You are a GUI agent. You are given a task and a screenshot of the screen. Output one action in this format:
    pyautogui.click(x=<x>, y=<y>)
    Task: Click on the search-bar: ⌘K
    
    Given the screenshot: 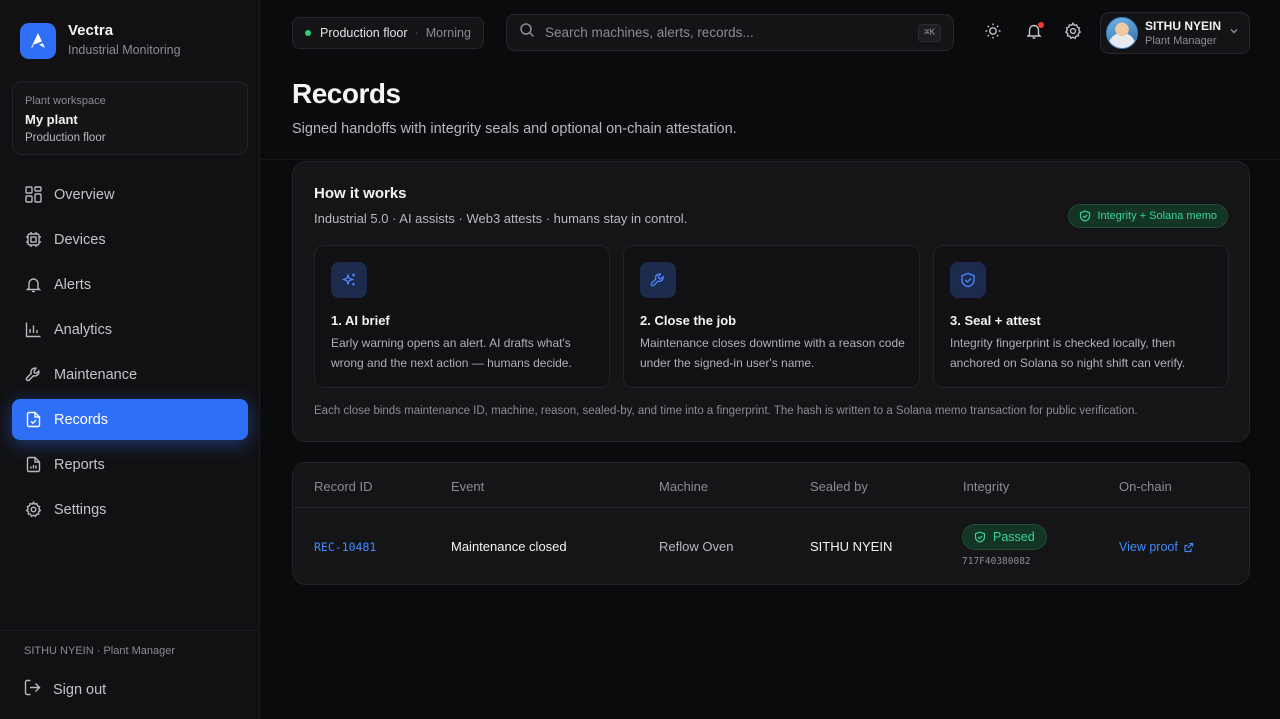 What is the action you would take?
    pyautogui.click(x=730, y=32)
    